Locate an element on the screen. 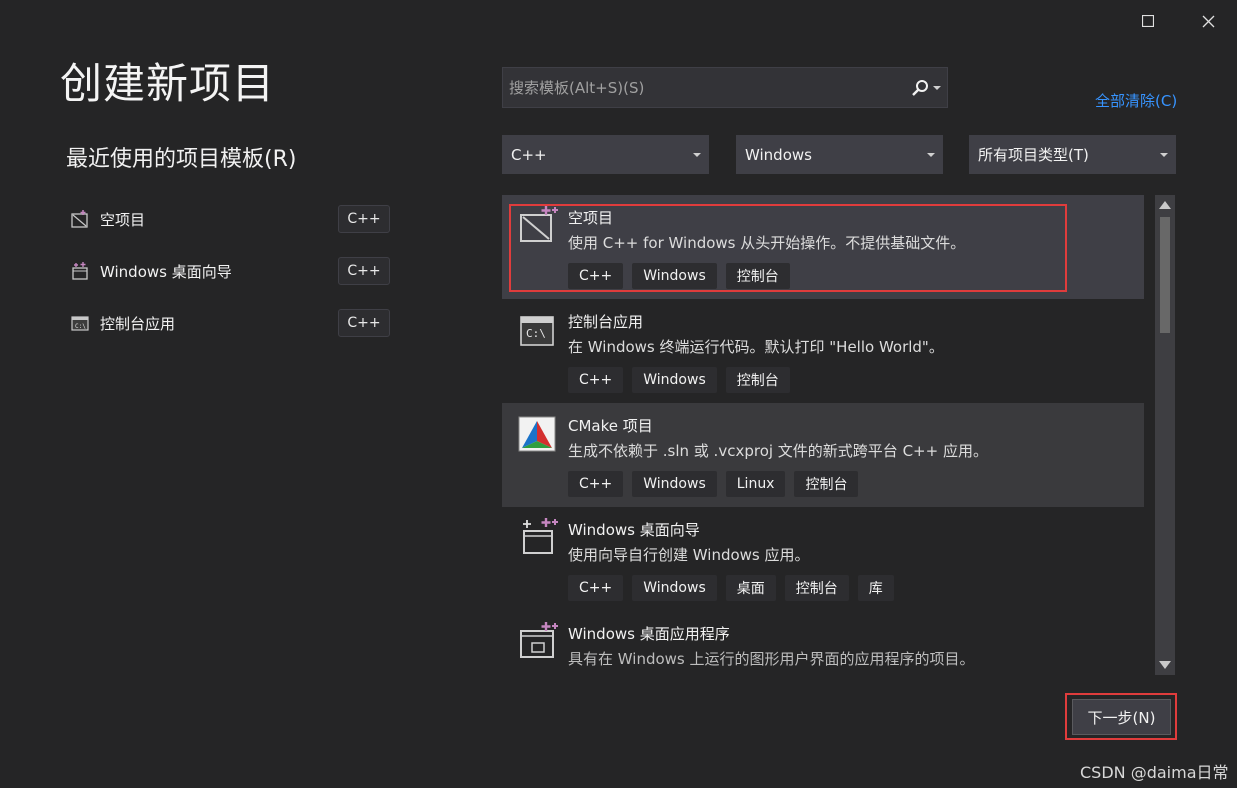 The width and height of the screenshot is (1237, 788). maximize-button is located at coordinates (1148, 21).